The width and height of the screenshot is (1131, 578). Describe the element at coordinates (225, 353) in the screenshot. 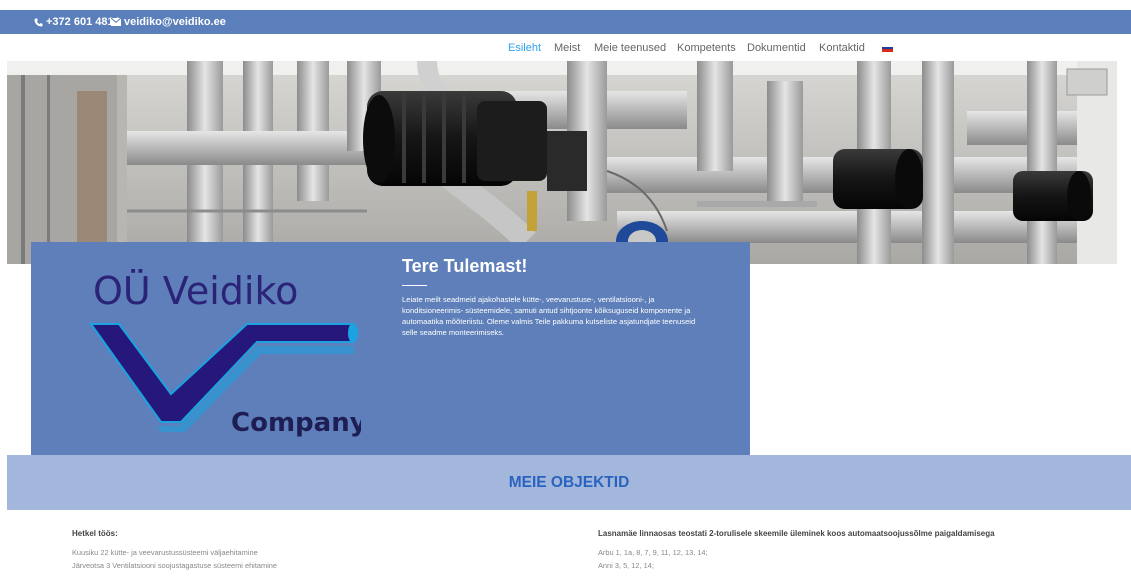

I see `company-logo: OÜ Veidiko Company` at that location.